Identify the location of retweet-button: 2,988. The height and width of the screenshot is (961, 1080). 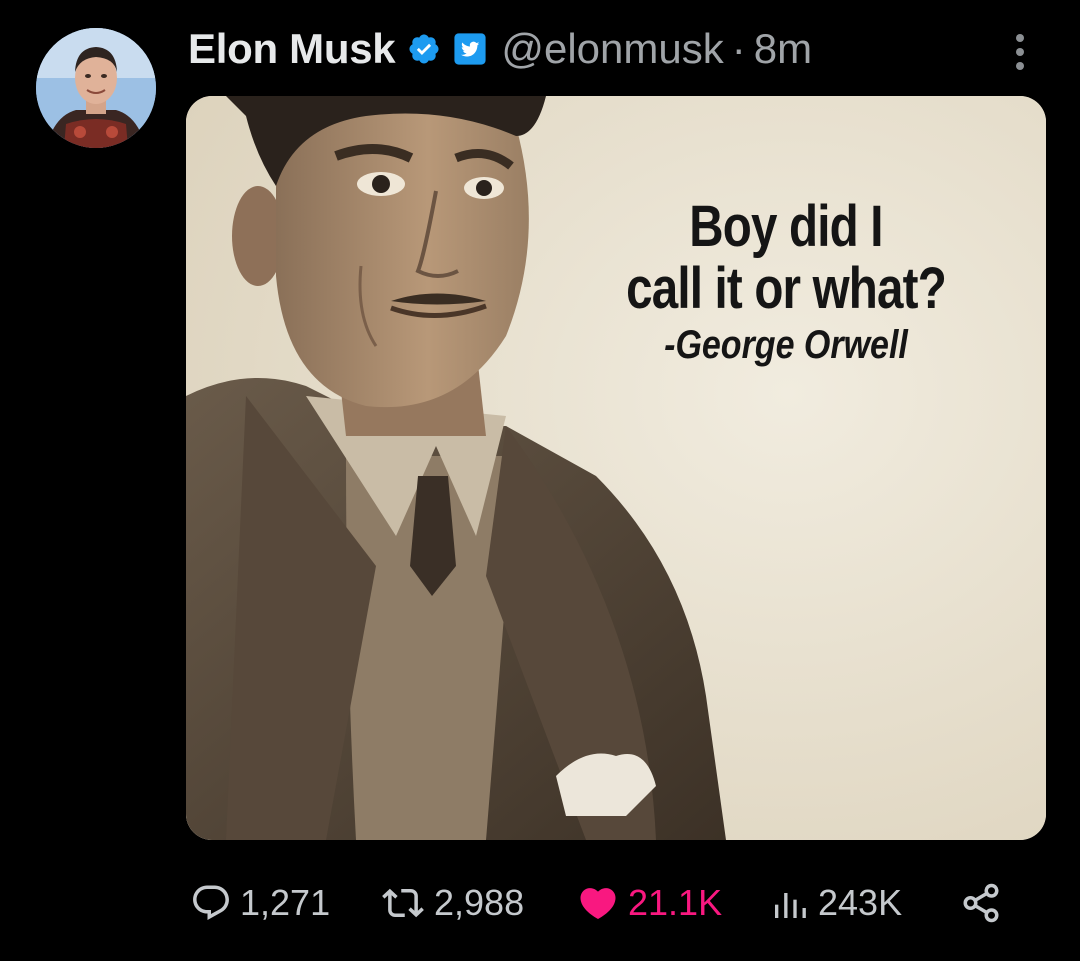
(452, 903).